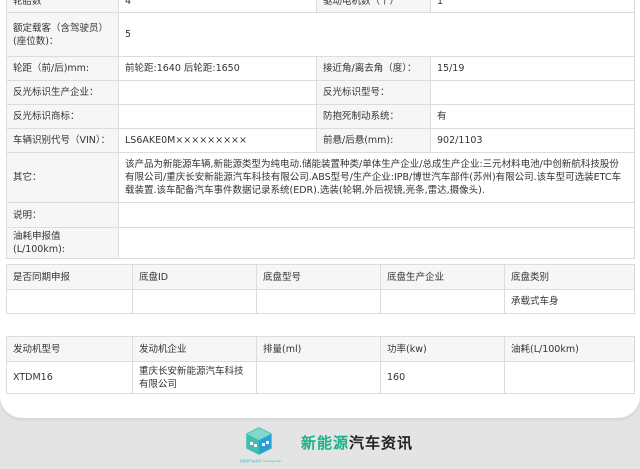  I want to click on reflector-brand-label: 反光标识商标：, so click(62, 116).